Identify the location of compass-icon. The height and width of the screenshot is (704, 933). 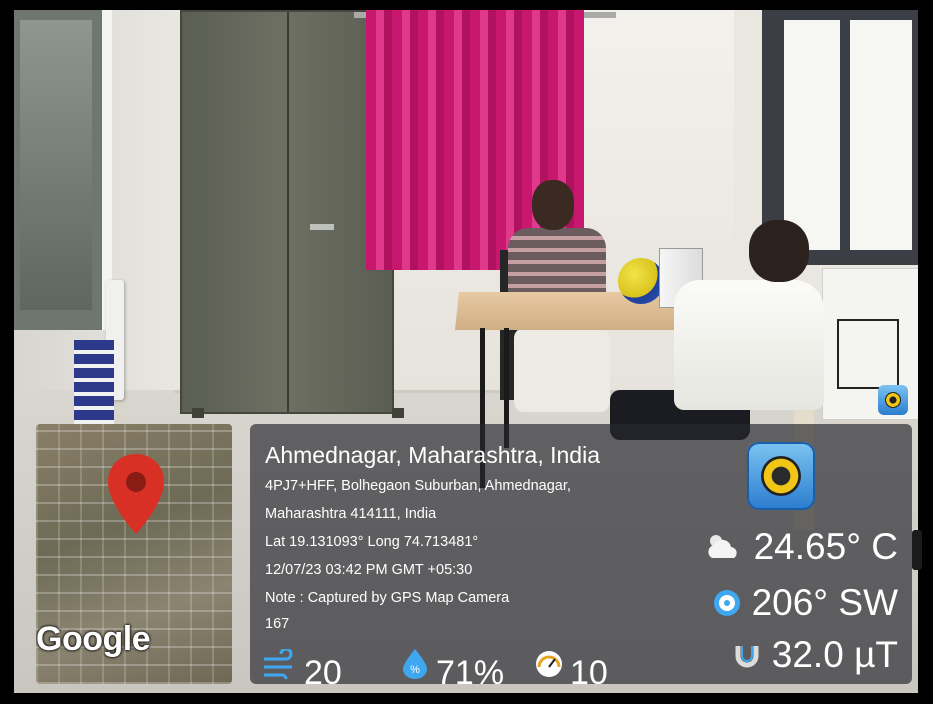
(727, 603).